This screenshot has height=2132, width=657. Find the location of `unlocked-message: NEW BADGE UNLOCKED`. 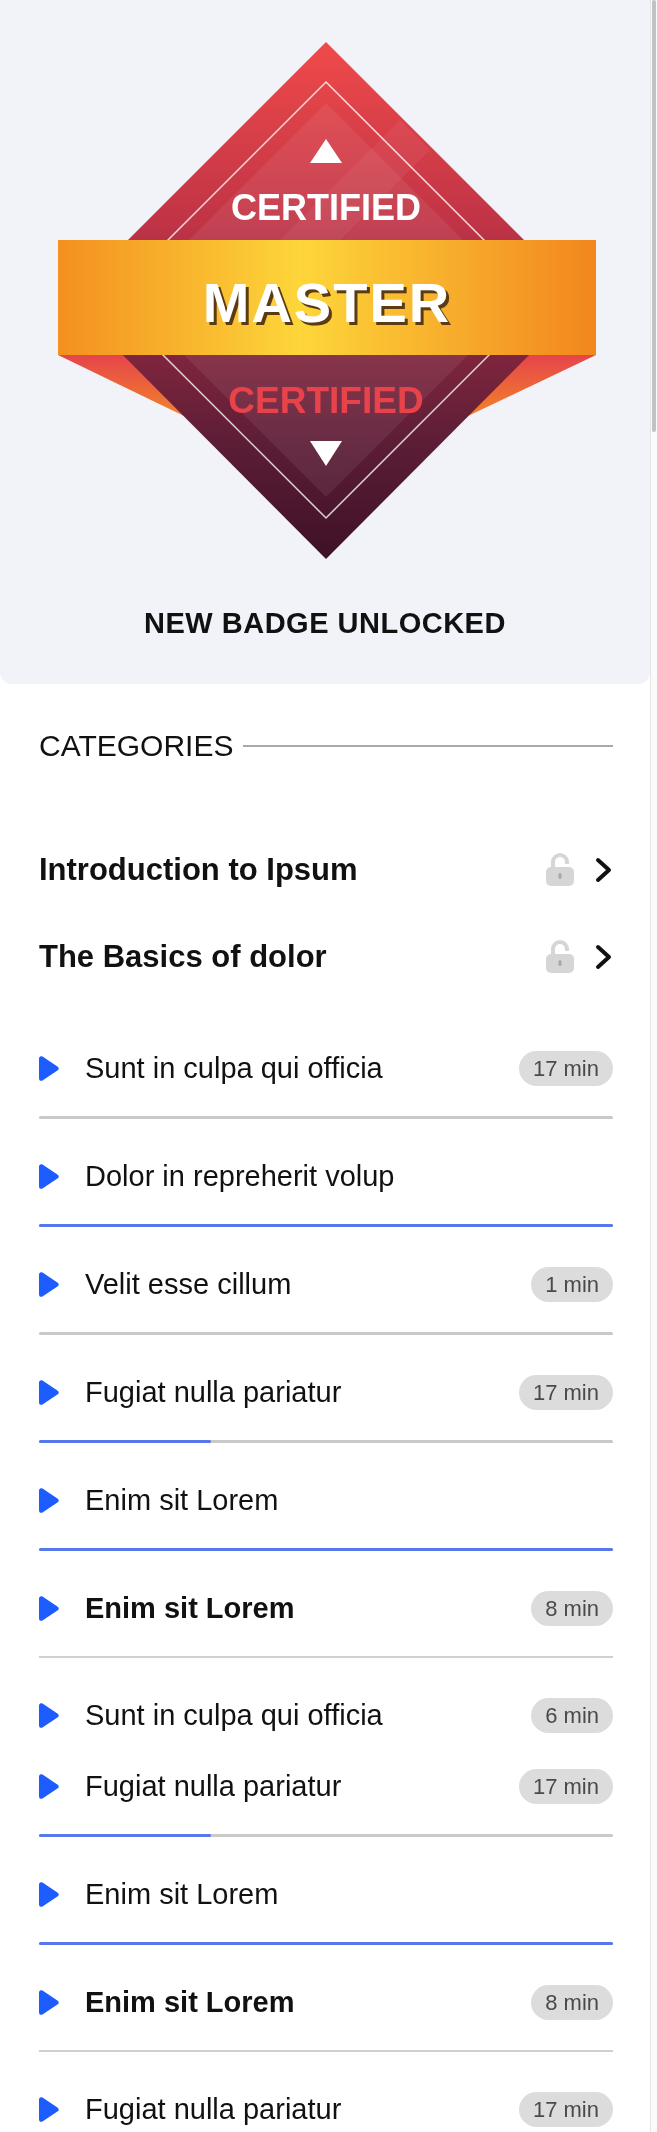

unlocked-message: NEW BADGE UNLOCKED is located at coordinates (325, 623).